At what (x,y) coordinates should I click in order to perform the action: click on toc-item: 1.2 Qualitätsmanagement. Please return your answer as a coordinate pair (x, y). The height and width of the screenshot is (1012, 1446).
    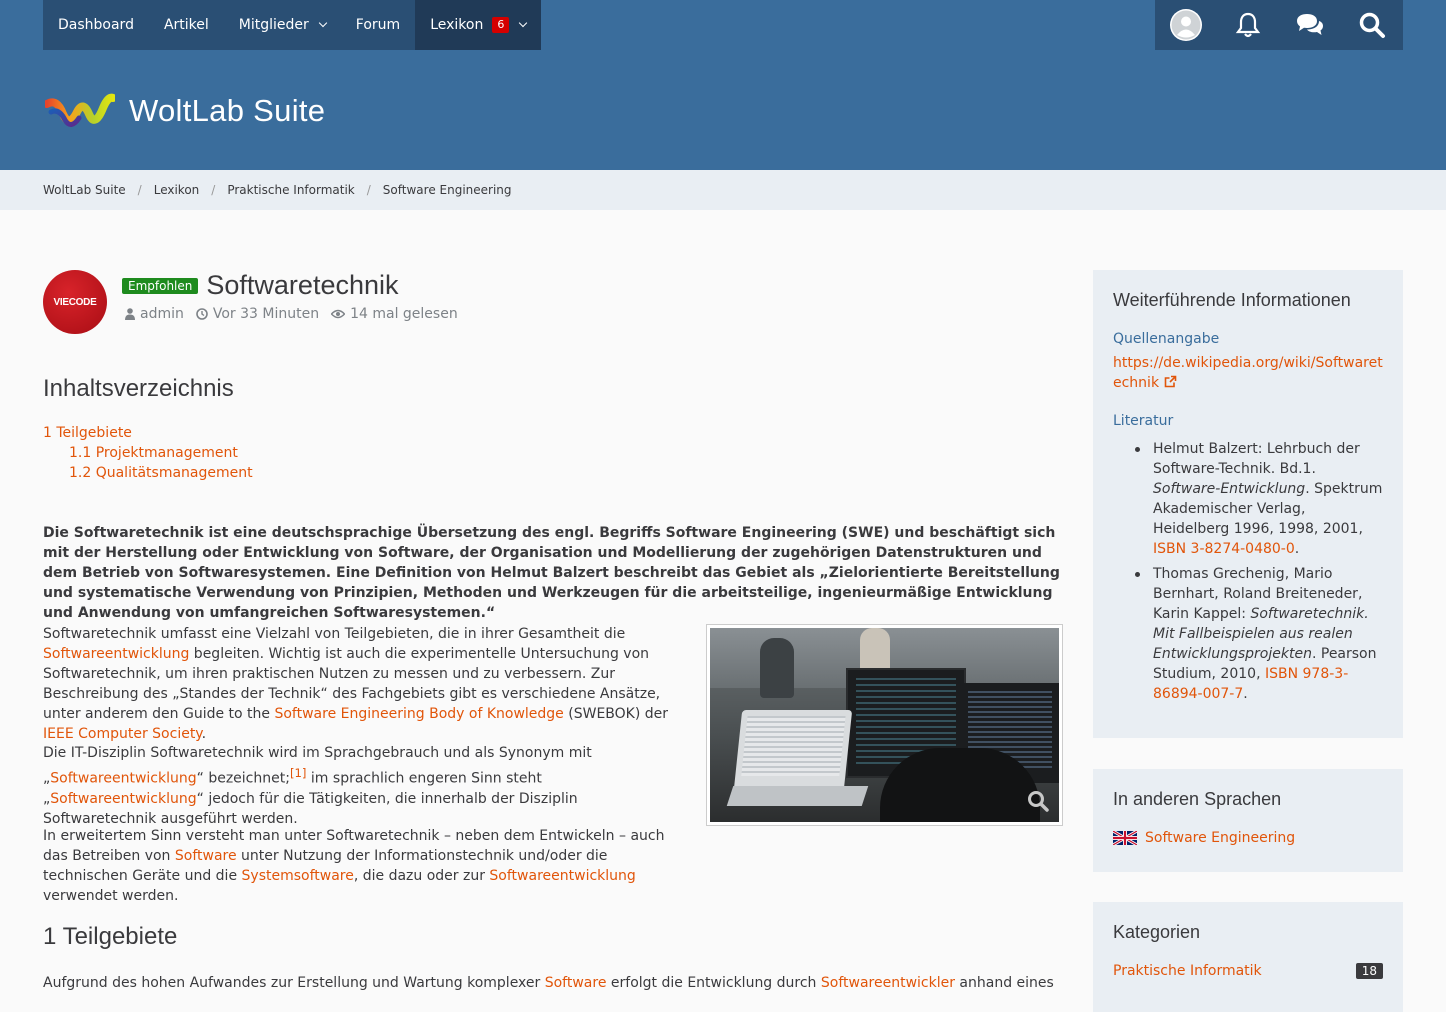
    Looking at the image, I should click on (161, 473).